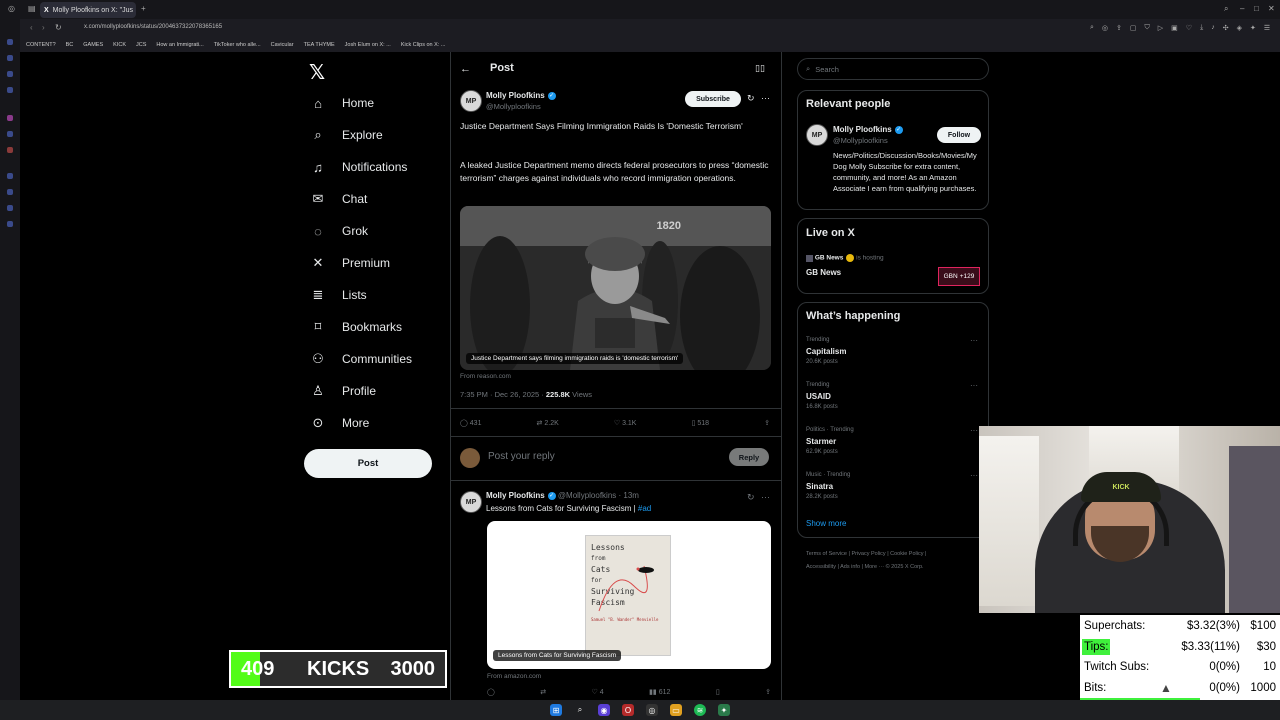 The height and width of the screenshot is (720, 1280). I want to click on zoom-icon: ⌕, so click(1092, 29).